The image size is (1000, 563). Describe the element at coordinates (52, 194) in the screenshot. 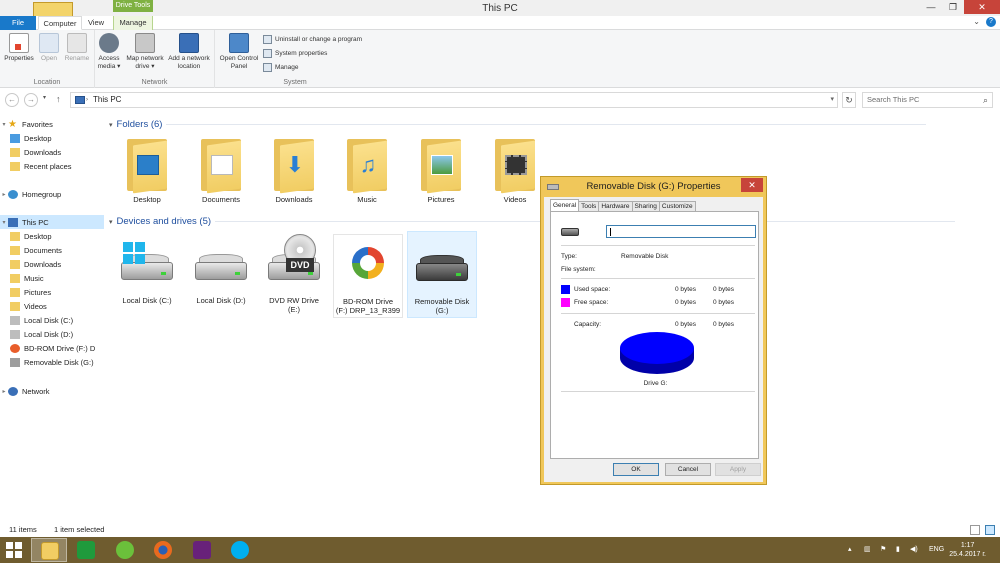

I see `nav-homegroup: ▸ Homegroup` at that location.